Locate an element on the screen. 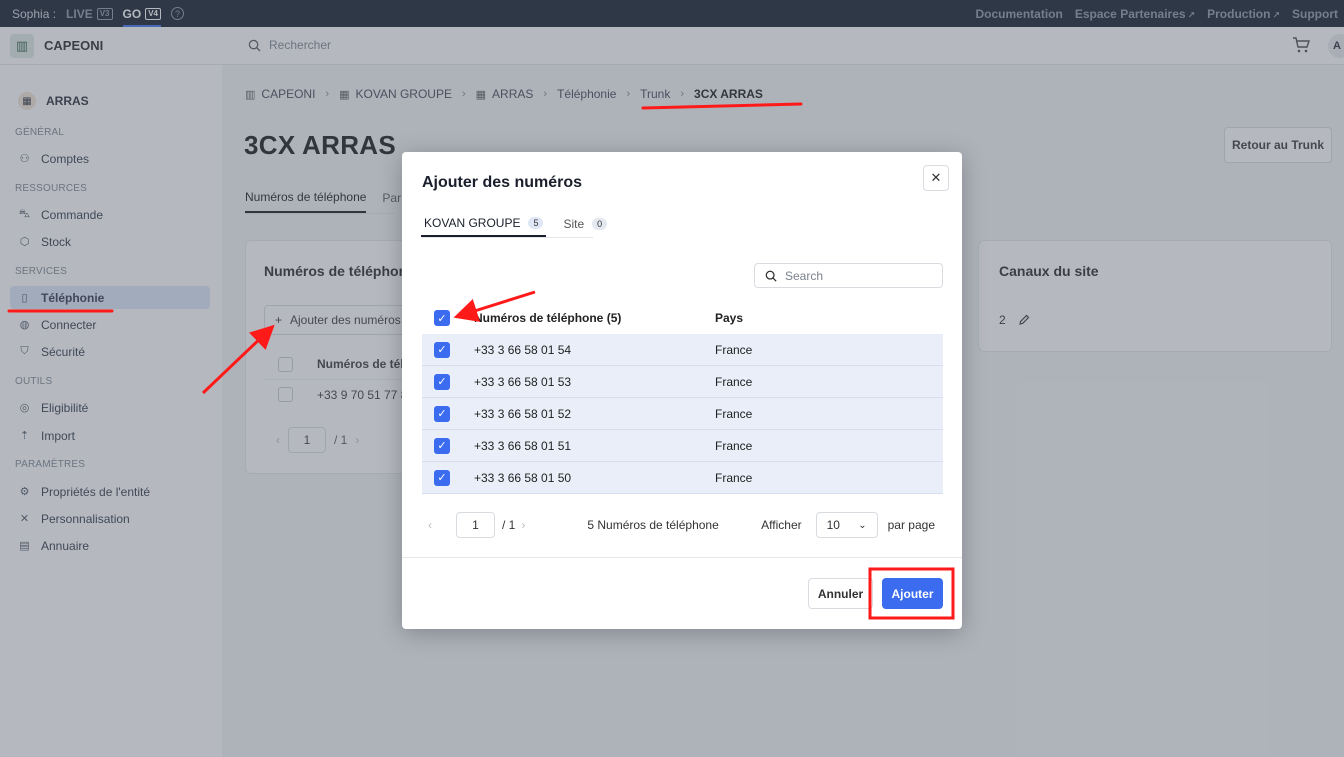 The width and height of the screenshot is (1344, 757). modal-tabs: KOVAN GROUPE 5 Site 0 is located at coordinates (520, 223).